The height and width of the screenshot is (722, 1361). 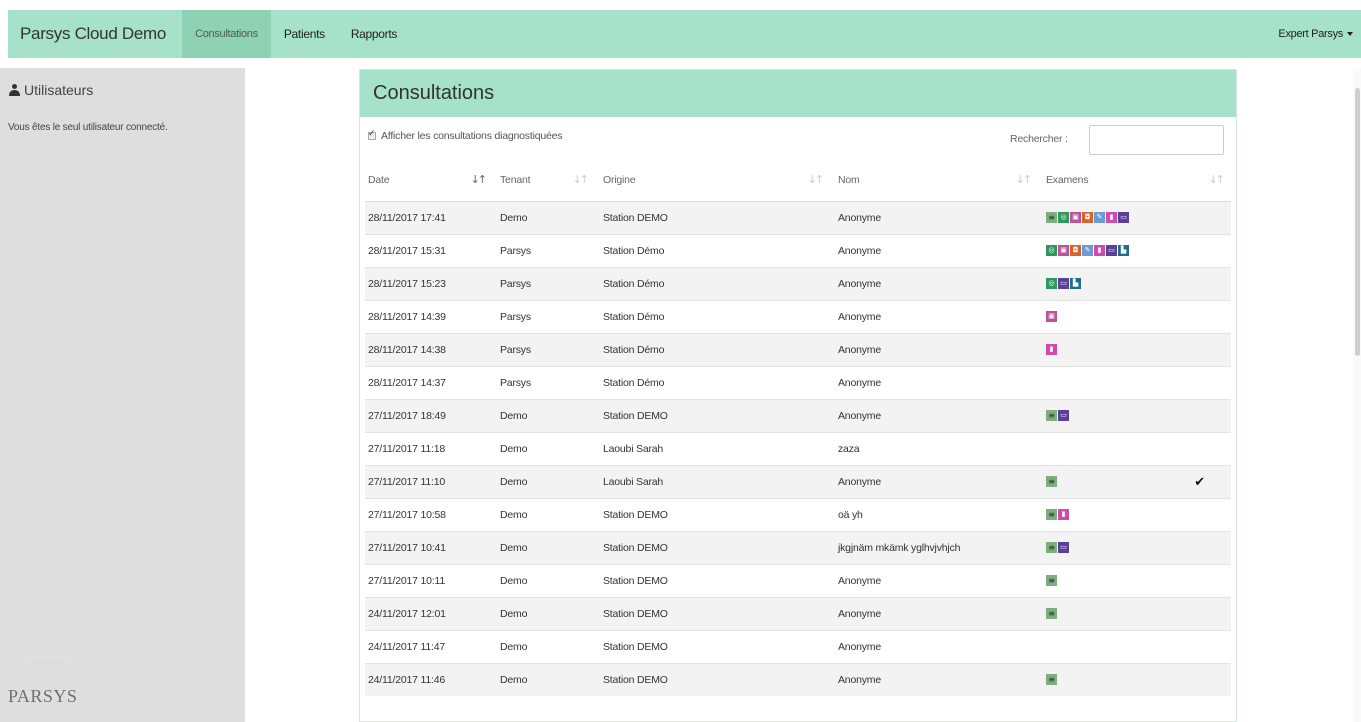 What do you see at coordinates (798, 448) in the screenshot?
I see `table-row: 27/11/2017 11:18 Demo Laoubi Sarah zaza` at bounding box center [798, 448].